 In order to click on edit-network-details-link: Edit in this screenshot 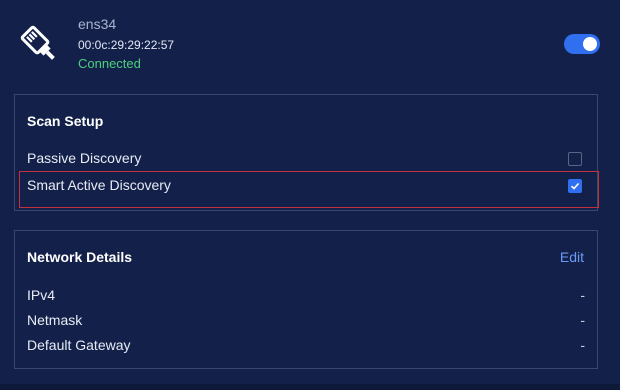, I will do `click(572, 257)`.